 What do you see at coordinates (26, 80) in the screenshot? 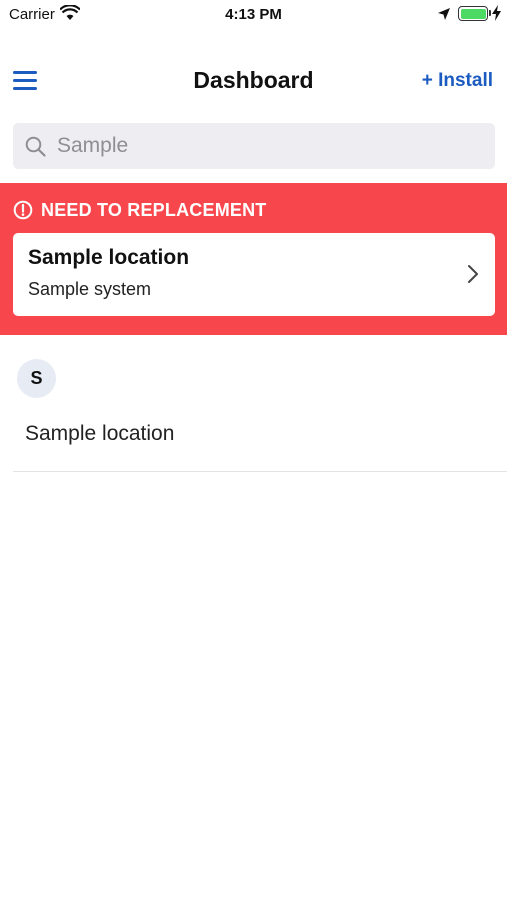
I see `hamburger-menu-icon` at bounding box center [26, 80].